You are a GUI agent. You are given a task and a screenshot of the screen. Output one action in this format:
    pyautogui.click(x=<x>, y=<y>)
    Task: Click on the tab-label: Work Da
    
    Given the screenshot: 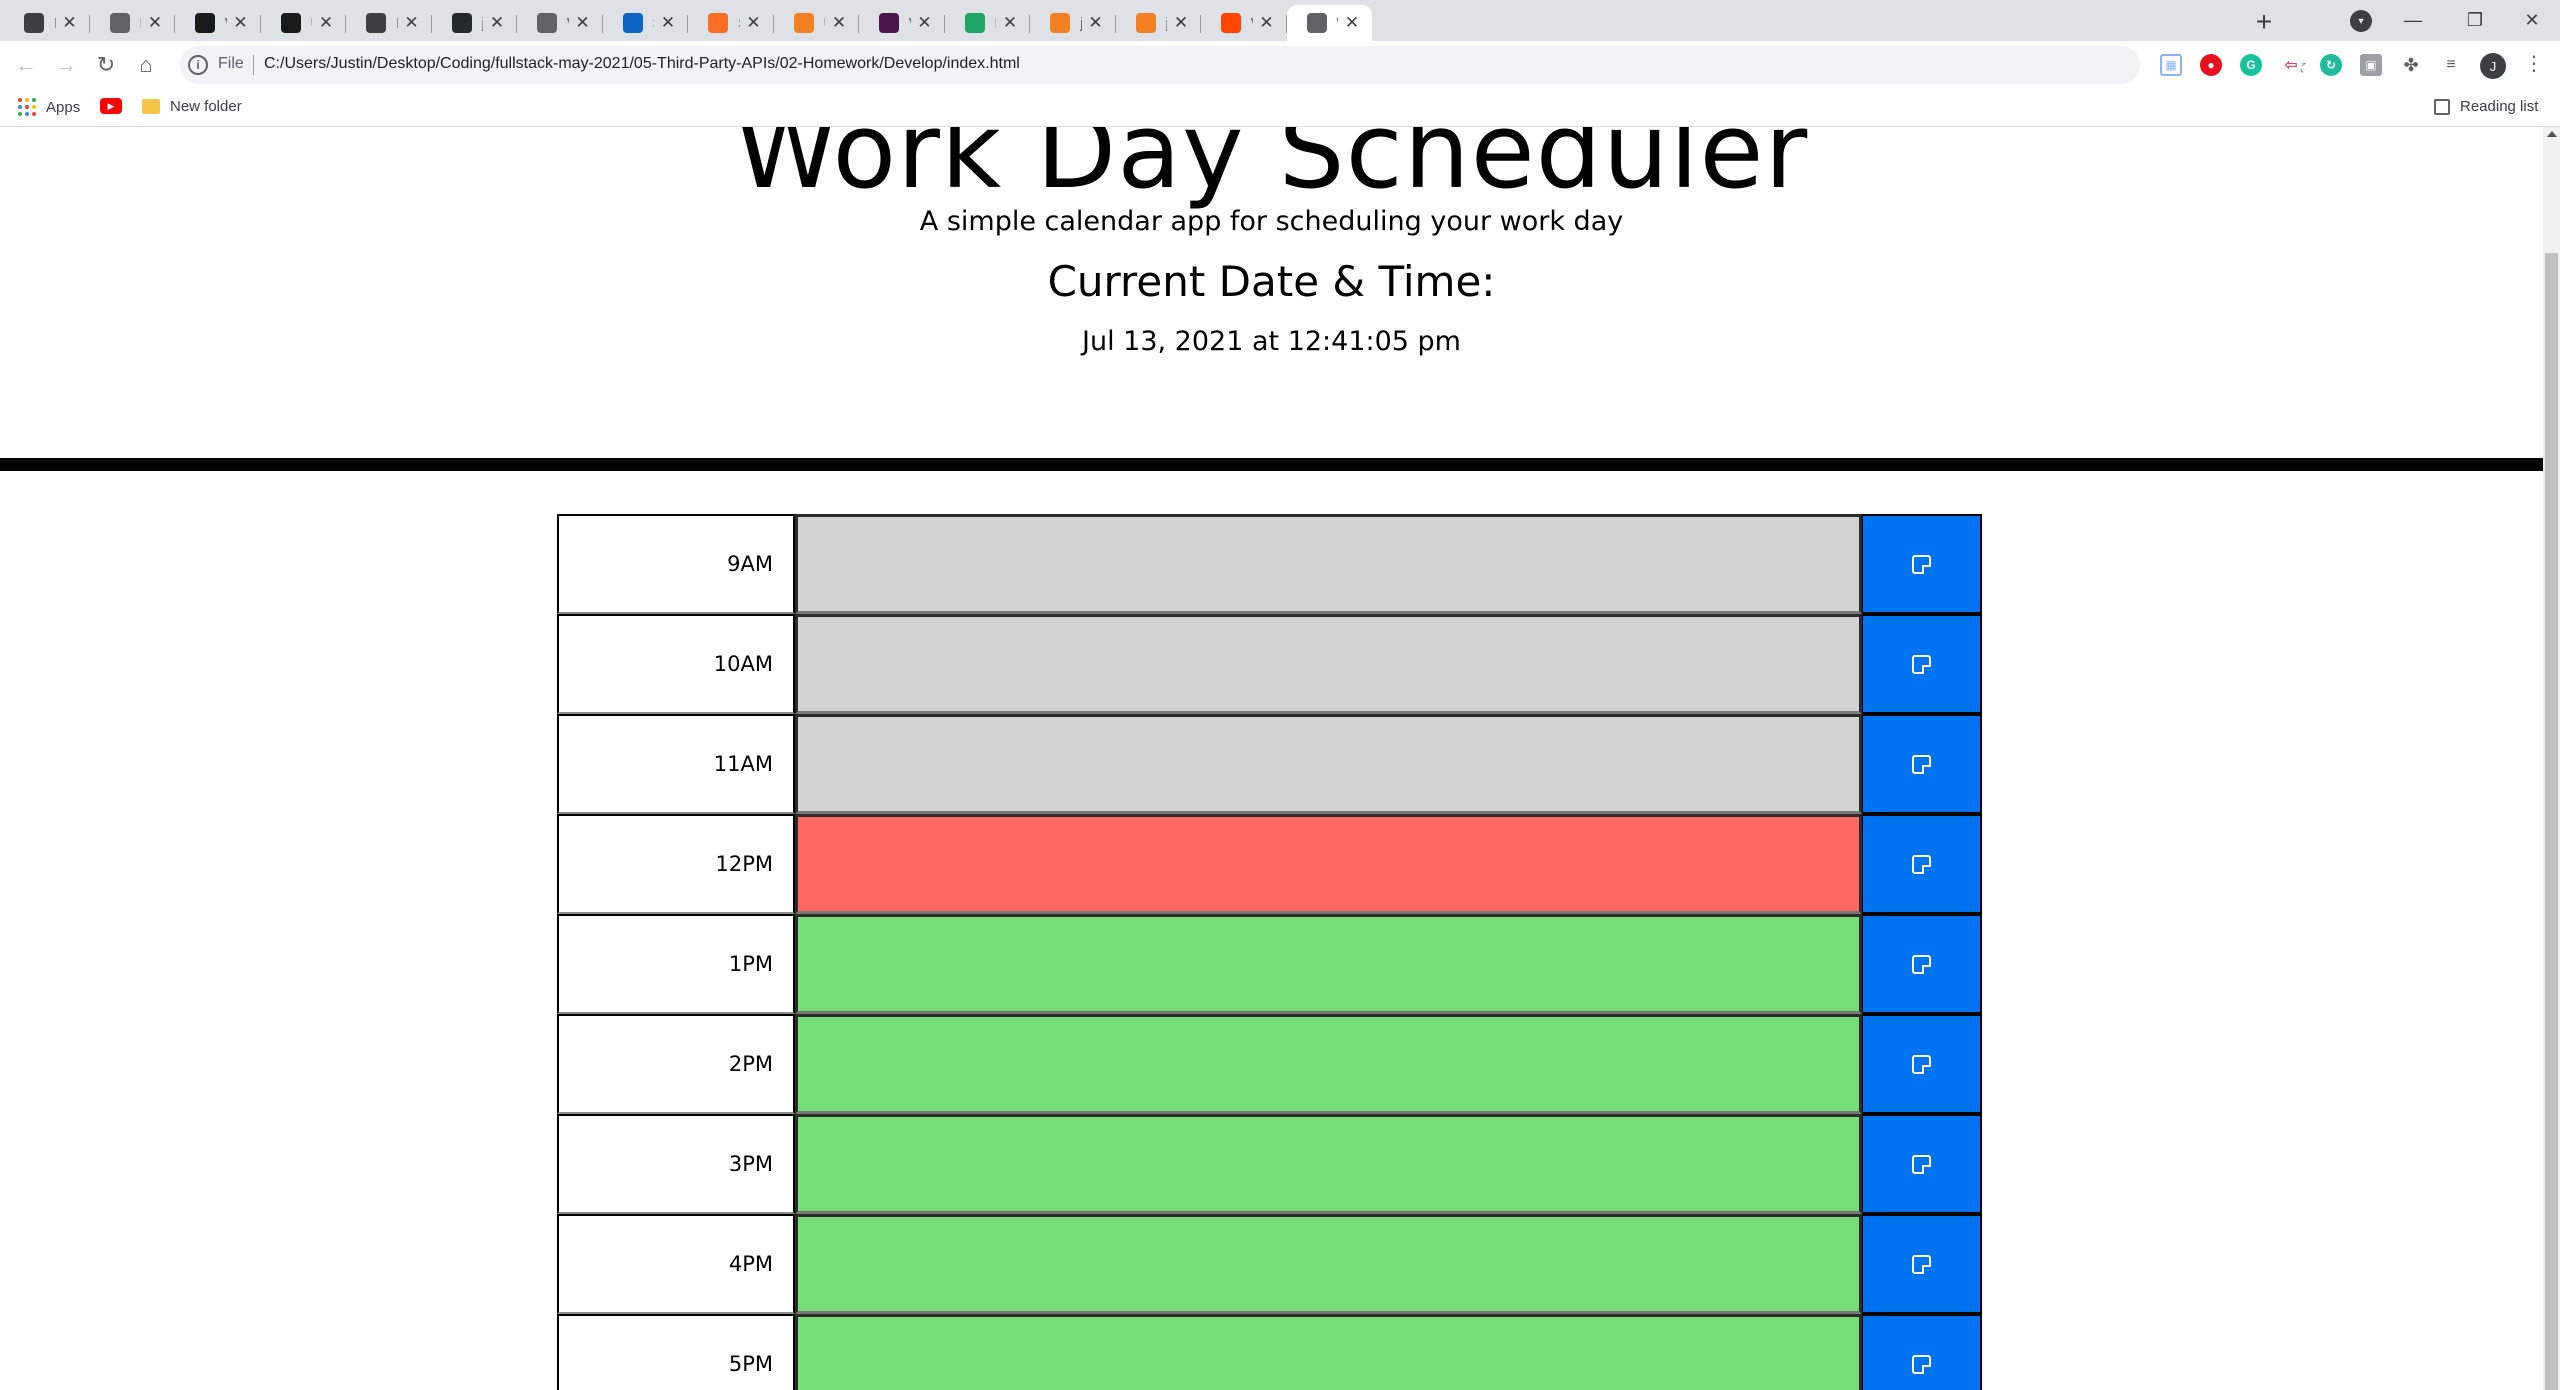 What is the action you would take?
    pyautogui.click(x=1338, y=23)
    